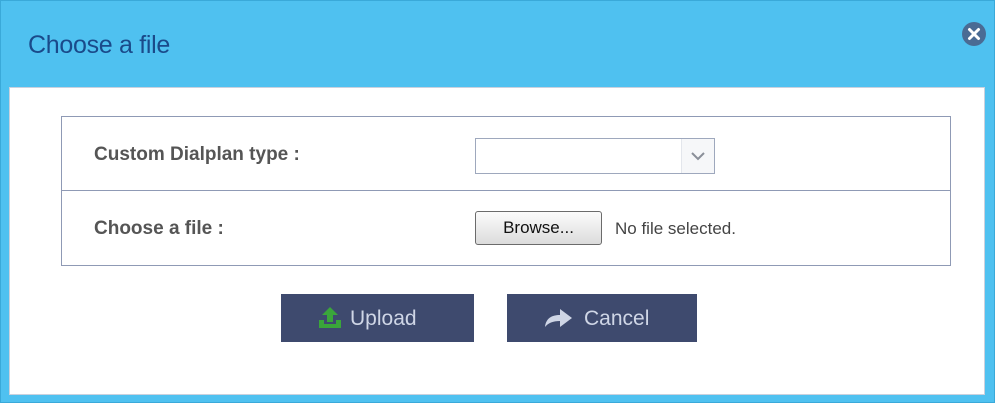  What do you see at coordinates (617, 318) in the screenshot?
I see `cancel-label: Cancel` at bounding box center [617, 318].